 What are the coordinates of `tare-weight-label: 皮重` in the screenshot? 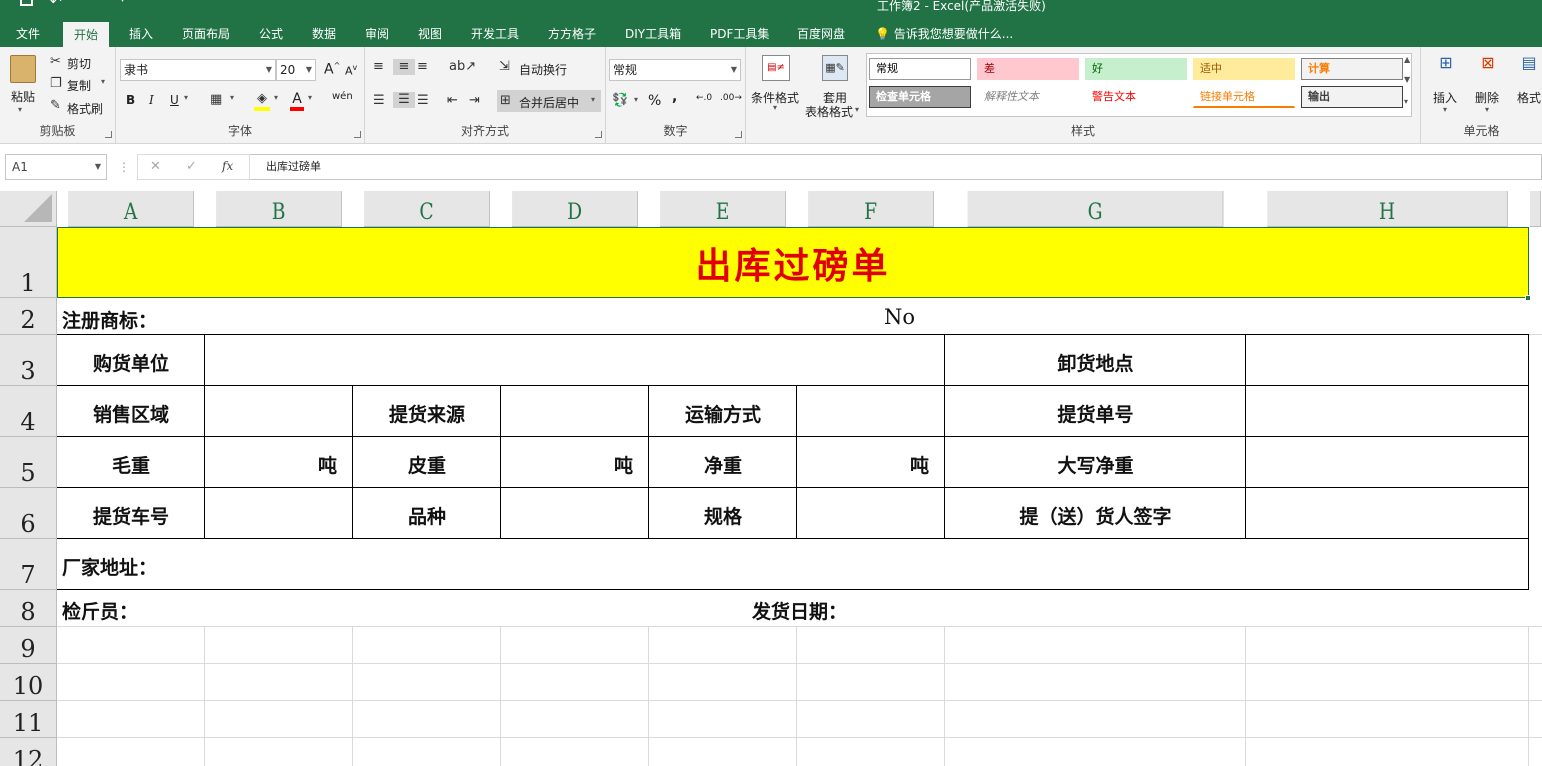 It's located at (427, 464).